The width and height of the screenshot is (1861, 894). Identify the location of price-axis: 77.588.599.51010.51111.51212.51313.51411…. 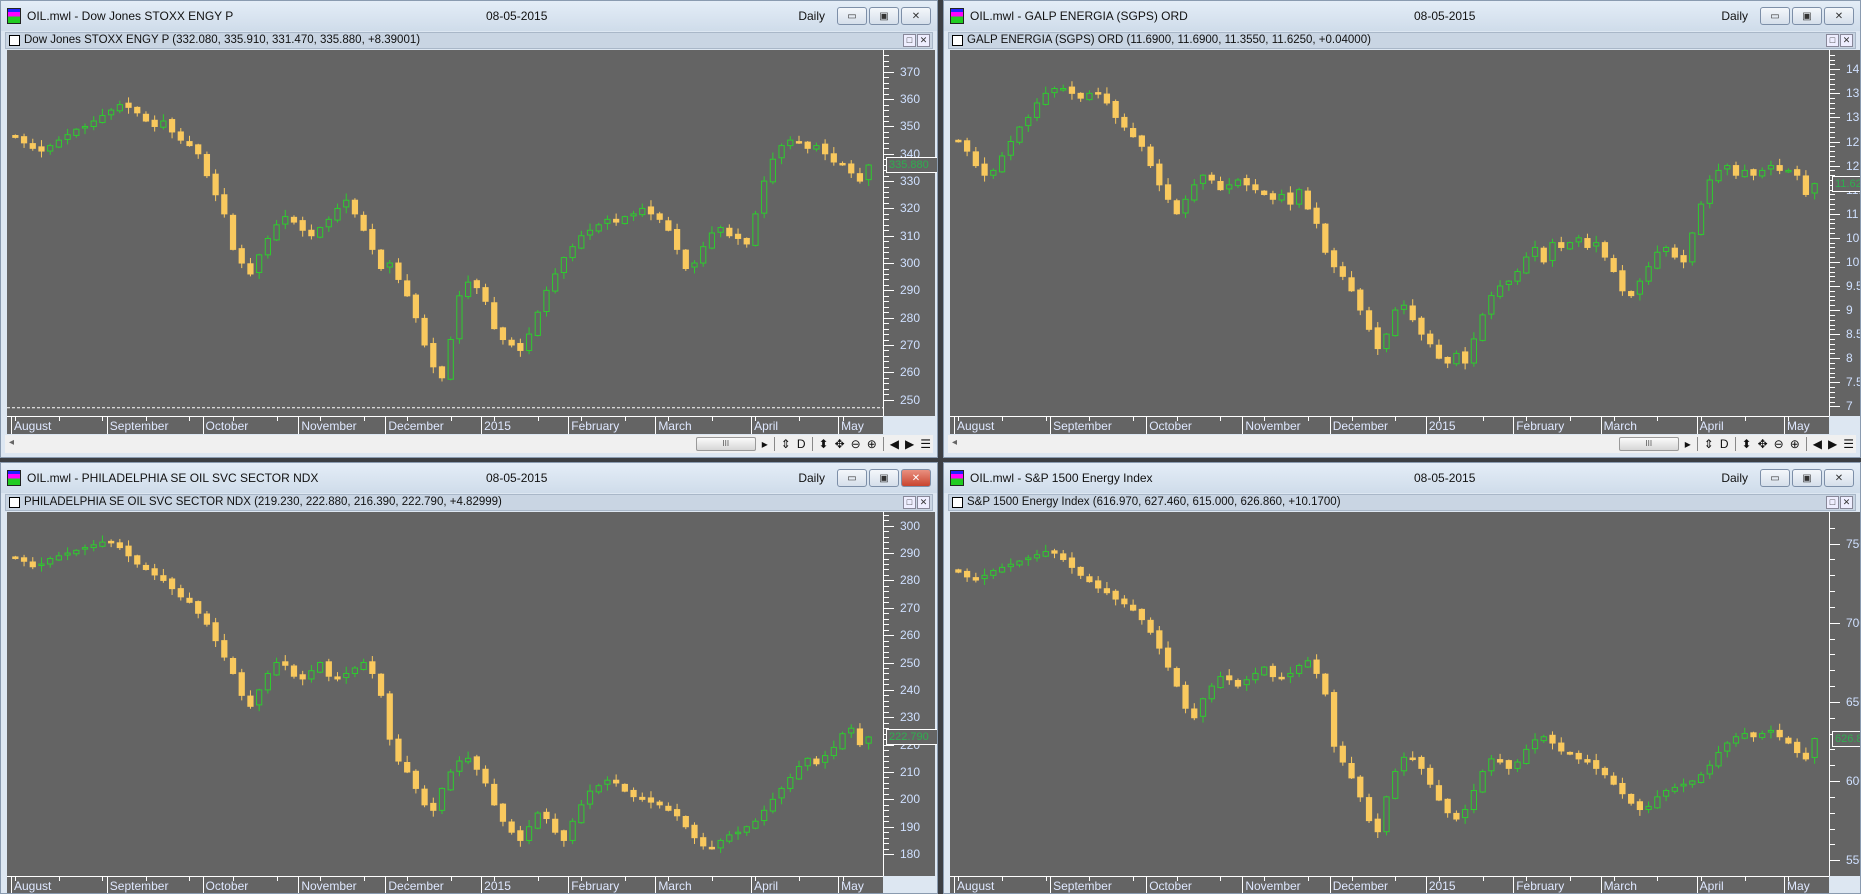
(1844, 233).